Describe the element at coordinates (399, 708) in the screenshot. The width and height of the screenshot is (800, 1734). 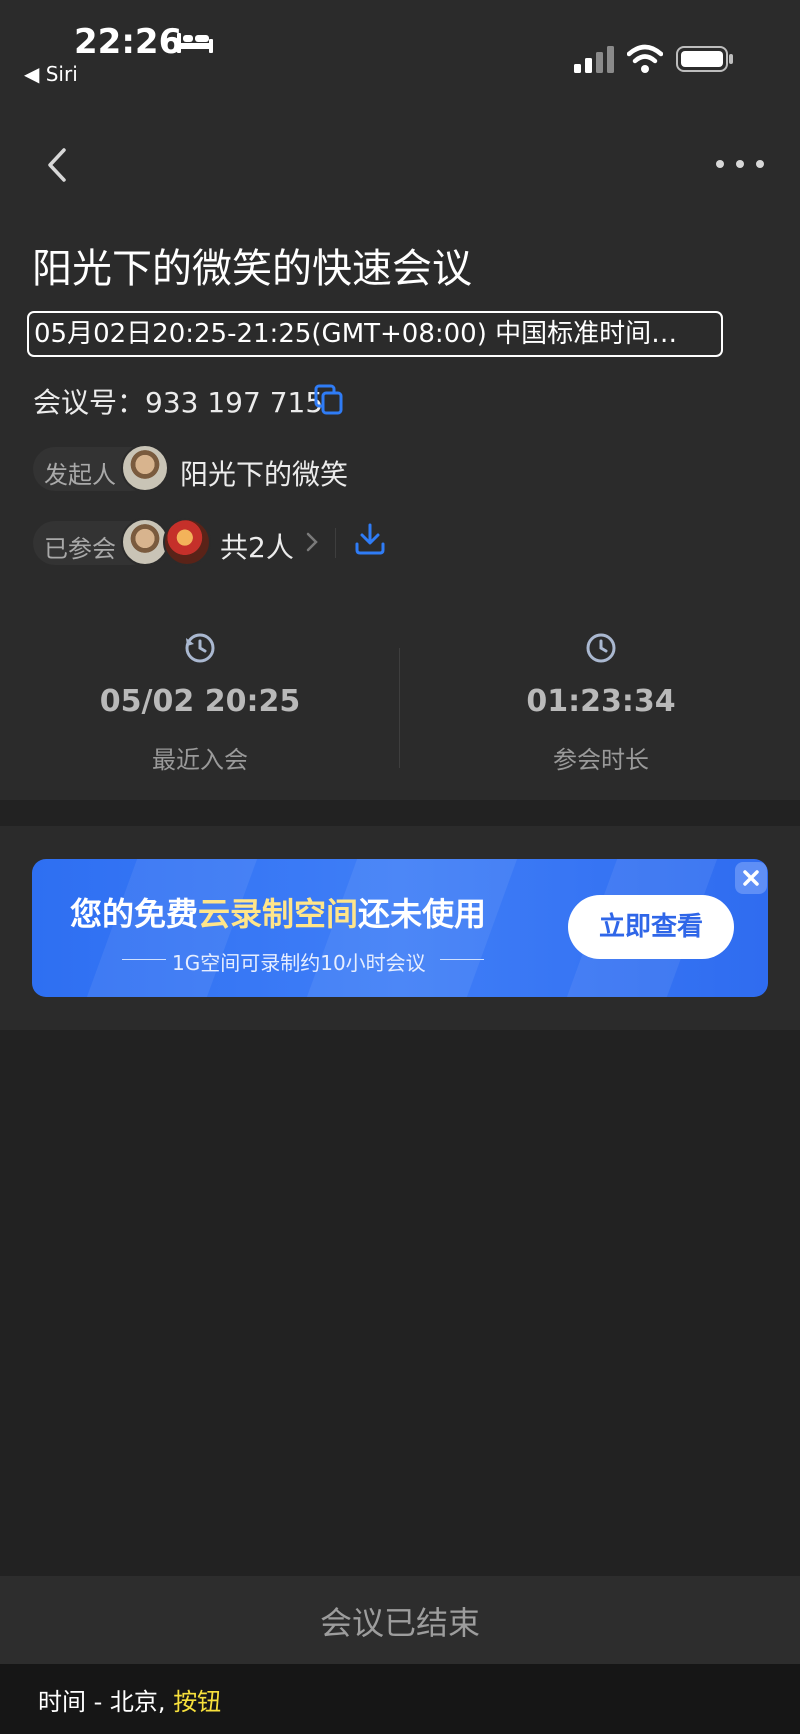
I see `stats-divider` at that location.